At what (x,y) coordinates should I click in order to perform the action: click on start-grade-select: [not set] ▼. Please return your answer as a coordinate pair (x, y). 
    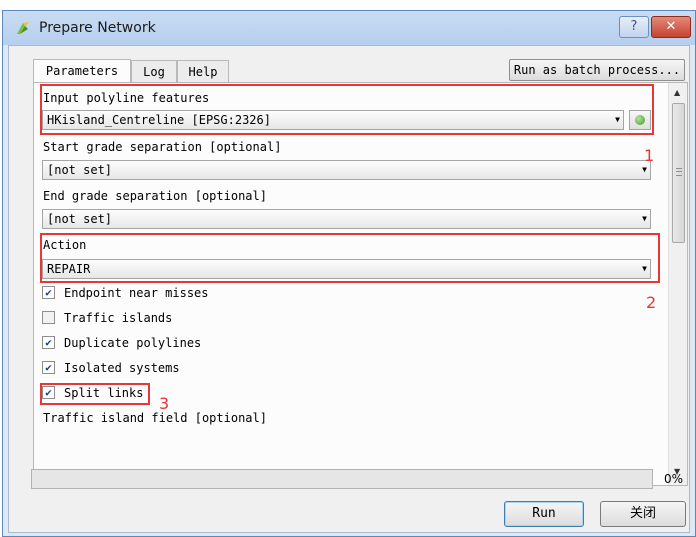
    Looking at the image, I should click on (346, 170).